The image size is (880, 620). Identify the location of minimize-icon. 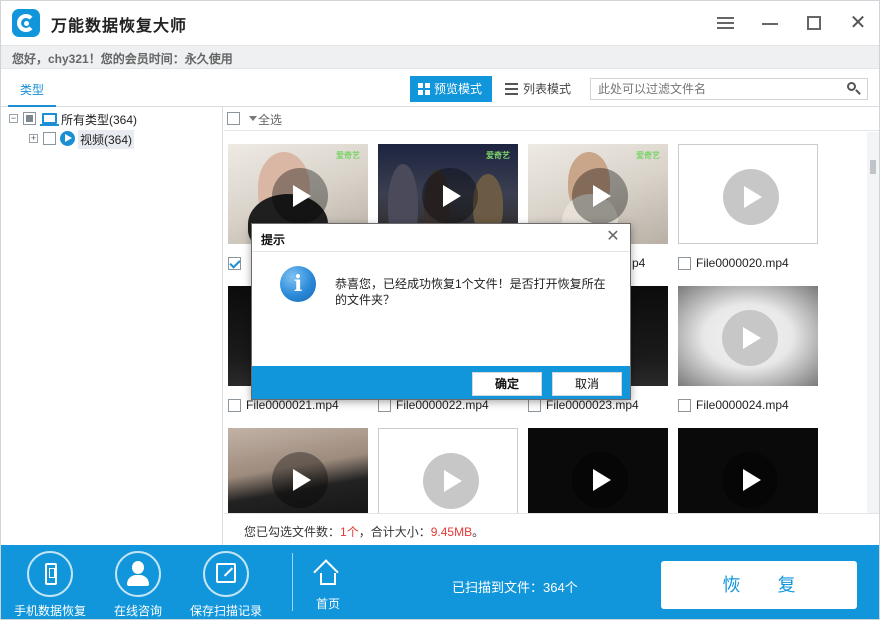
(770, 23).